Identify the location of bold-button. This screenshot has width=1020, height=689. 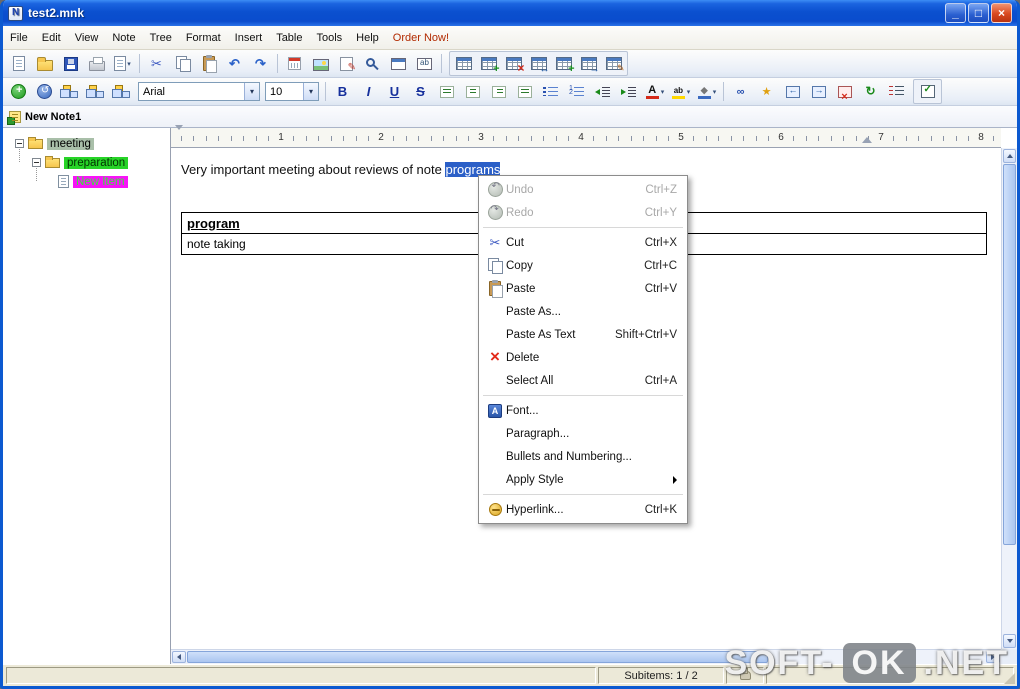
(342, 91).